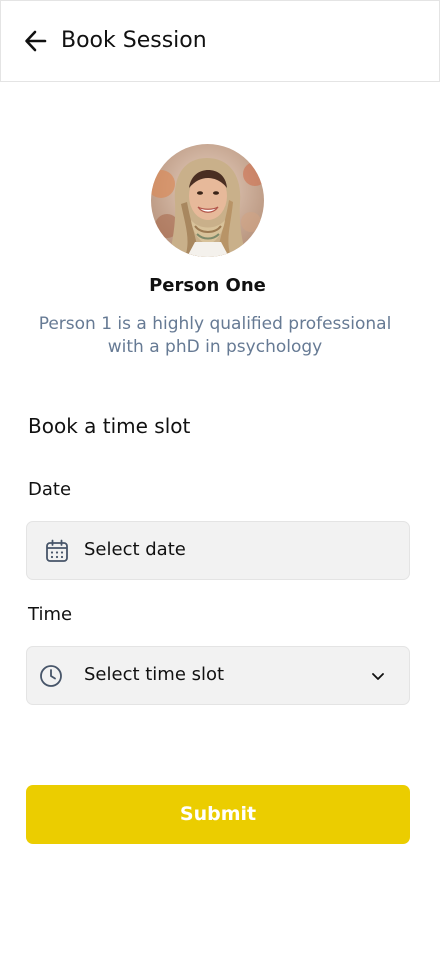 Image resolution: width=440 pixels, height=956 pixels. Describe the element at coordinates (50, 614) in the screenshot. I see `time-label: Time` at that location.